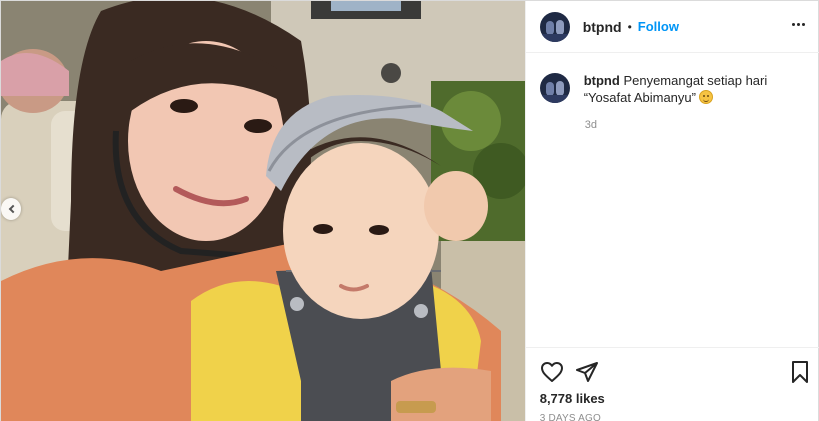 The width and height of the screenshot is (819, 421). I want to click on save-button, so click(800, 372).